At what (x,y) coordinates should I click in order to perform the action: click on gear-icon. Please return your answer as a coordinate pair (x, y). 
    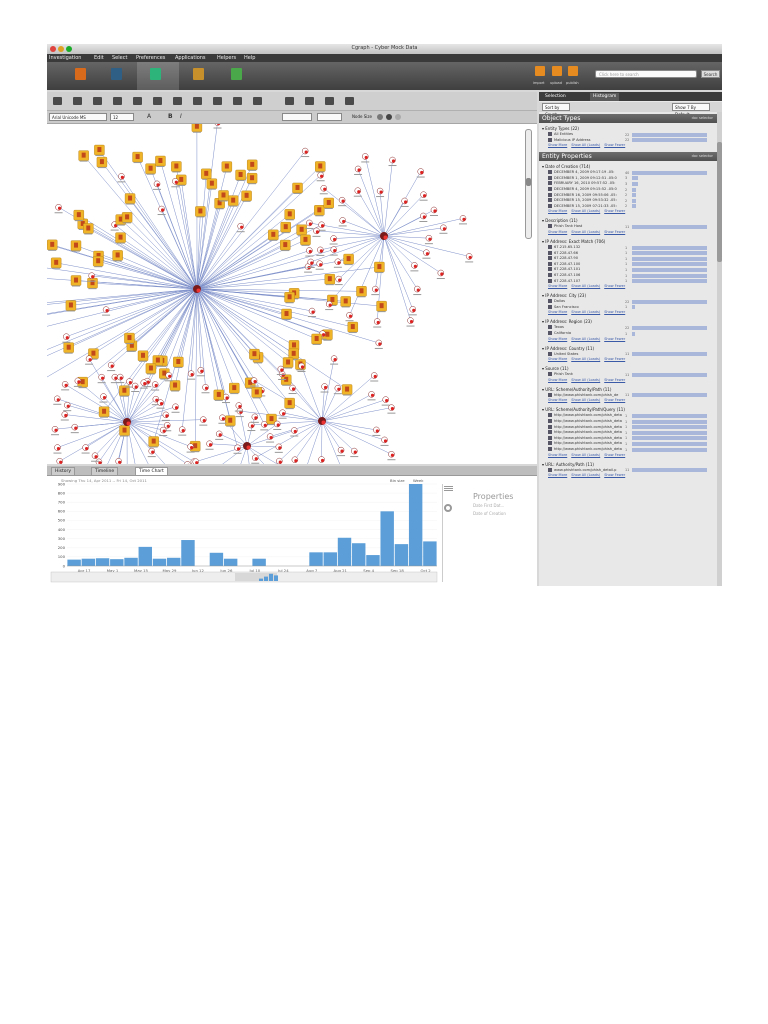
    Looking at the image, I should click on (448, 508).